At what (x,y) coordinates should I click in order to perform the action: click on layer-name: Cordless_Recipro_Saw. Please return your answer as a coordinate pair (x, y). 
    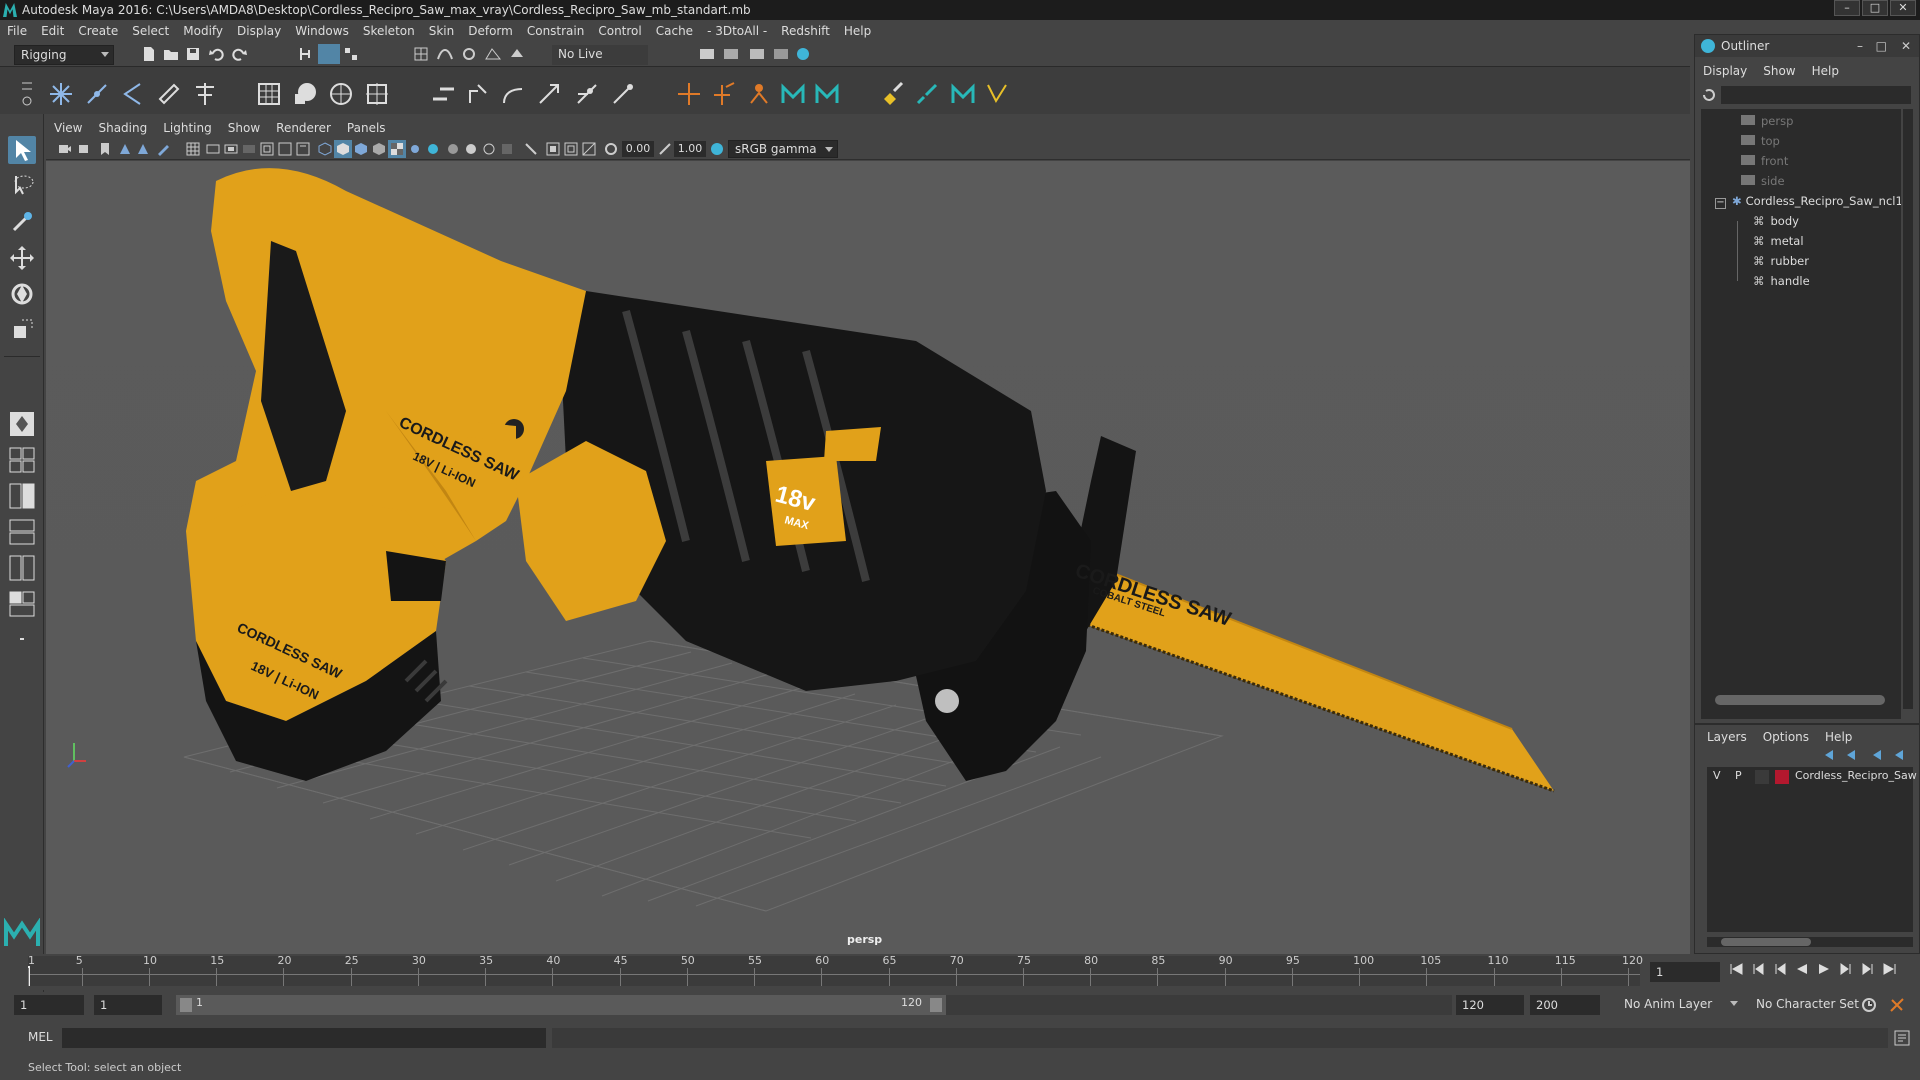
    Looking at the image, I should click on (1856, 775).